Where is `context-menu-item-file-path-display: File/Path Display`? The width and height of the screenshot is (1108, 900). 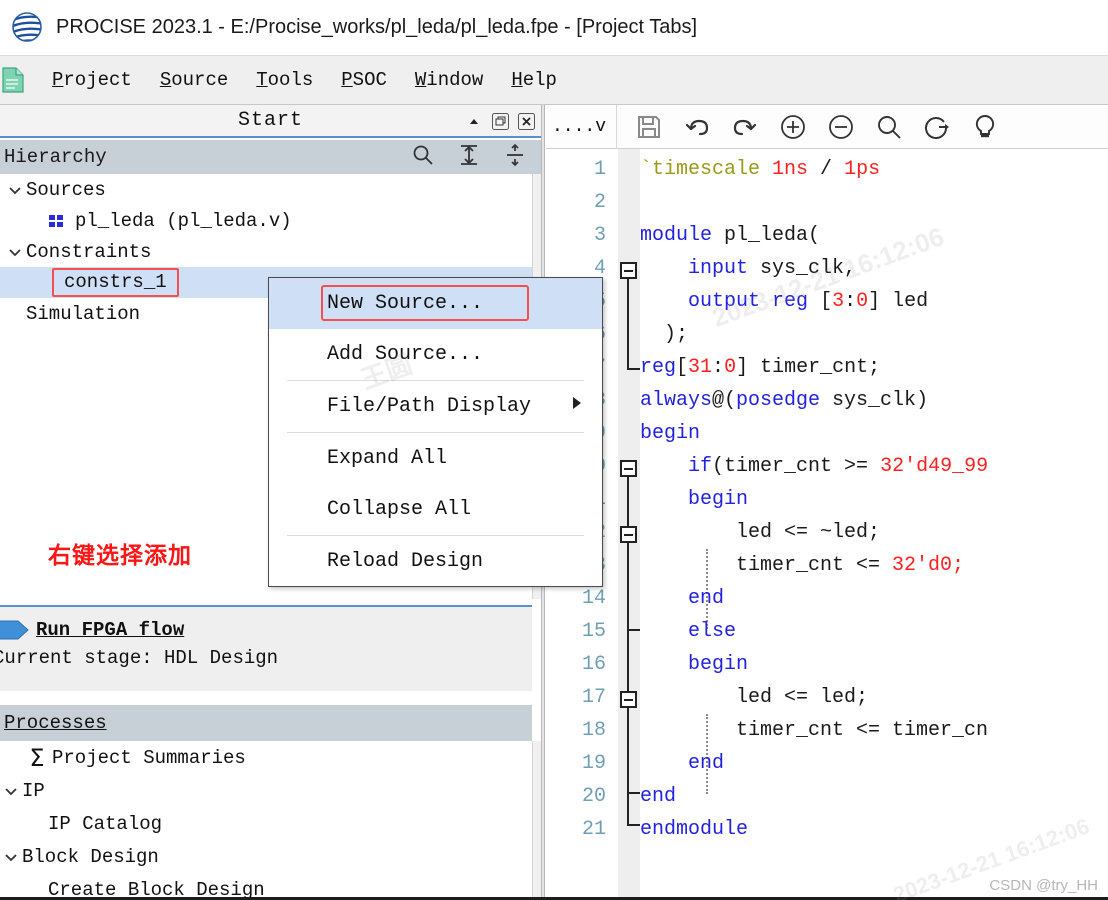
context-menu-item-file-path-display: File/Path Display is located at coordinates (435, 406).